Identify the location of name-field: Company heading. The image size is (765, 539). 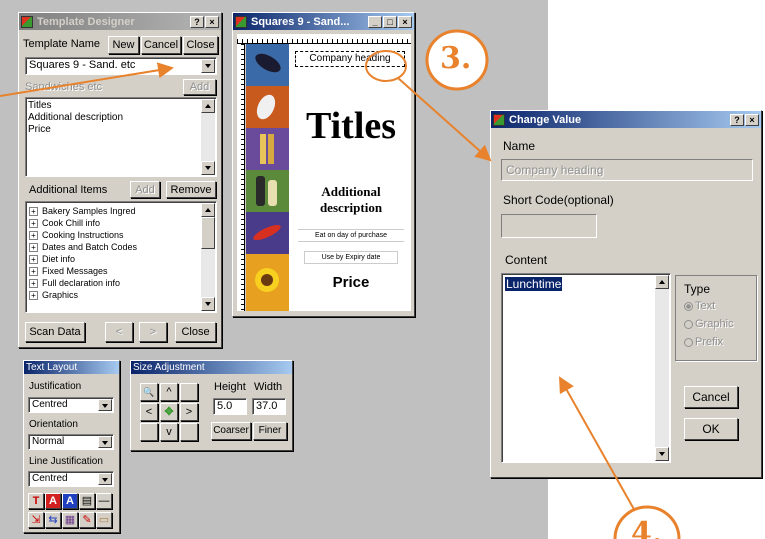
(627, 170).